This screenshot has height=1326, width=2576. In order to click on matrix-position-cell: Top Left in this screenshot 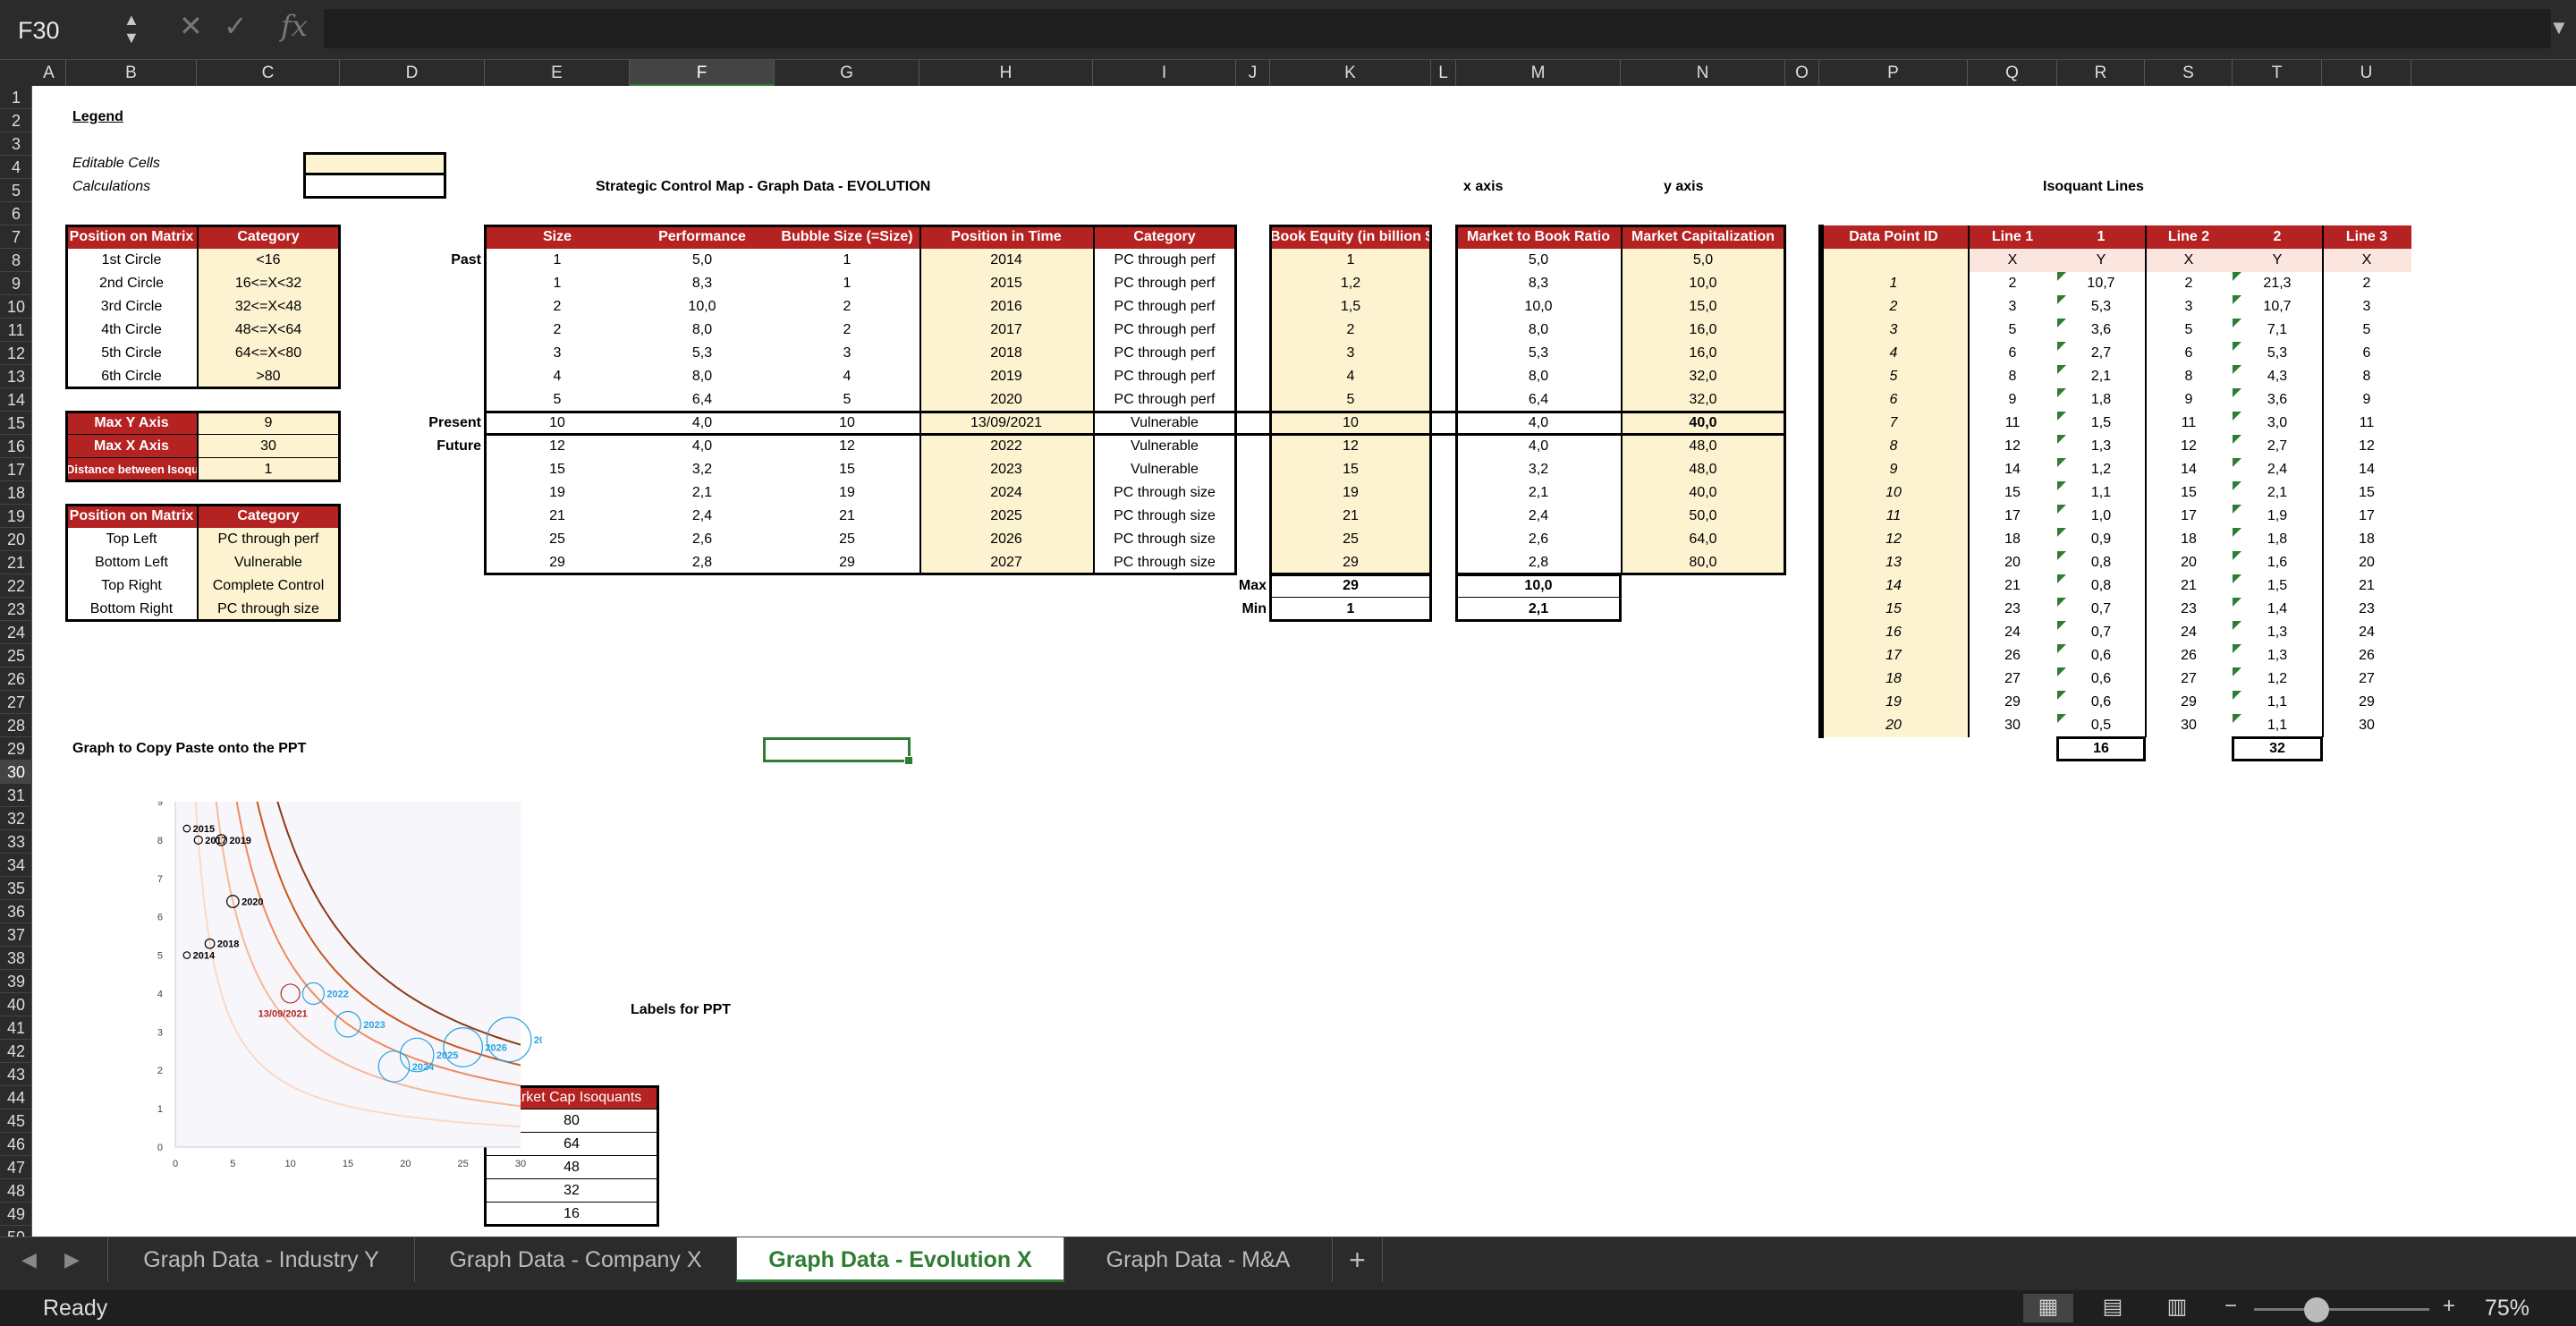, I will do `click(131, 539)`.